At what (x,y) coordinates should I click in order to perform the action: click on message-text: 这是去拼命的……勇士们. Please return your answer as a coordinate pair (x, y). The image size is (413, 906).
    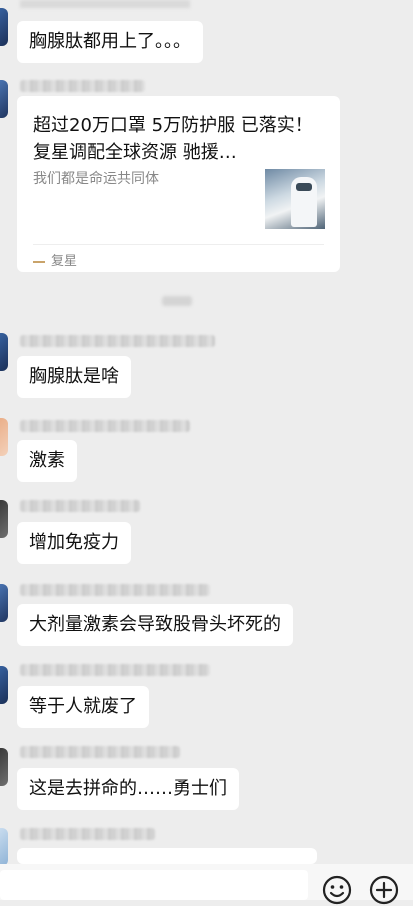
    Looking at the image, I should click on (128, 788).